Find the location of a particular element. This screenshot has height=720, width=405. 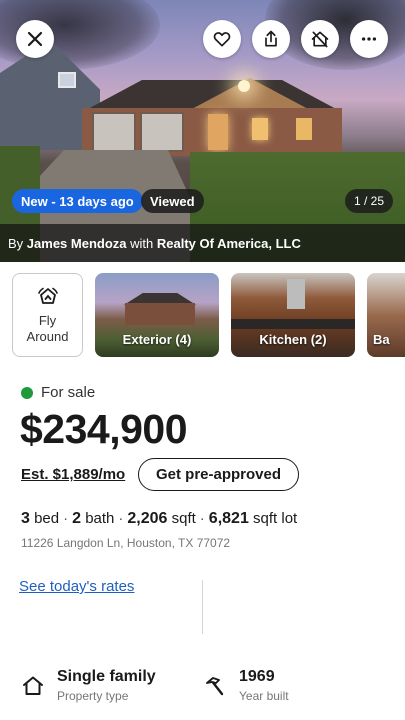

hammer-icon is located at coordinates (215, 686).